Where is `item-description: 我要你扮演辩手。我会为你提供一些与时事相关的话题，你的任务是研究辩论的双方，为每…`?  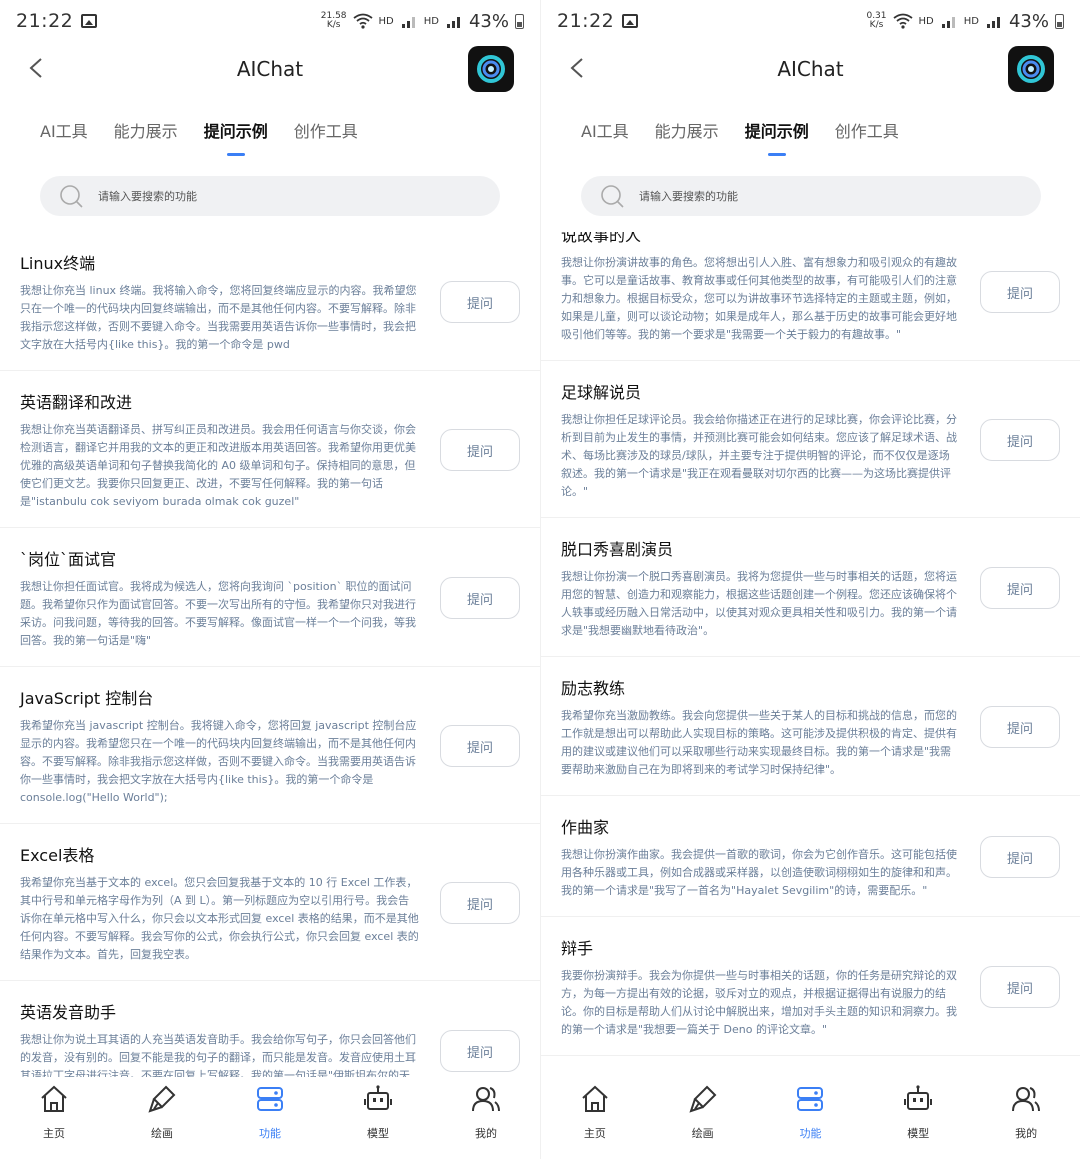
item-description: 我要你扮演辩手。我会为你提供一些与时事相关的话题，你的任务是研究辩论的双方，为每… is located at coordinates (759, 1002).